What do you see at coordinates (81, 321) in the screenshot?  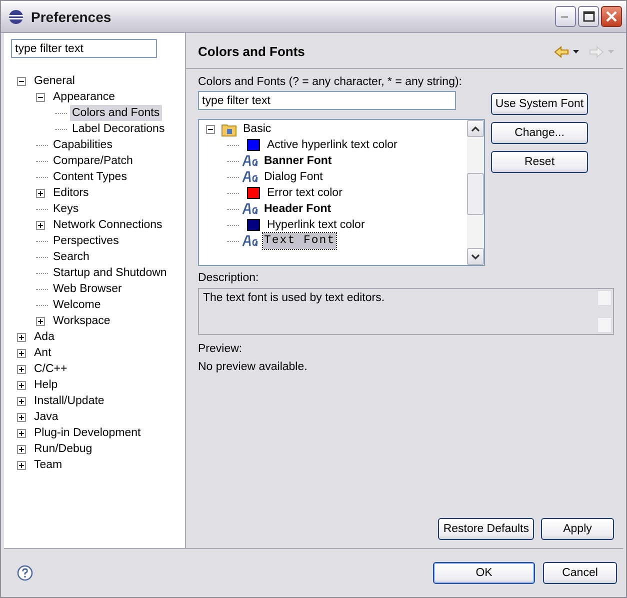 I see `tree-item: Workspace` at bounding box center [81, 321].